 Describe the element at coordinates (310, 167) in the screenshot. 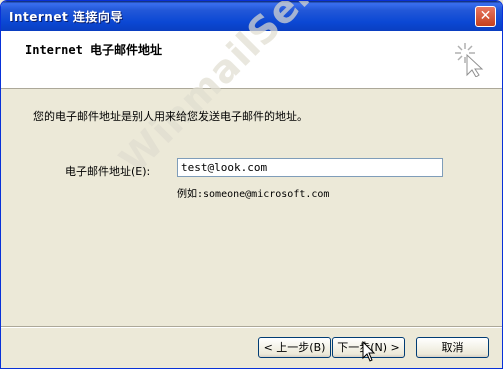

I see `email-field: test@look.com` at that location.